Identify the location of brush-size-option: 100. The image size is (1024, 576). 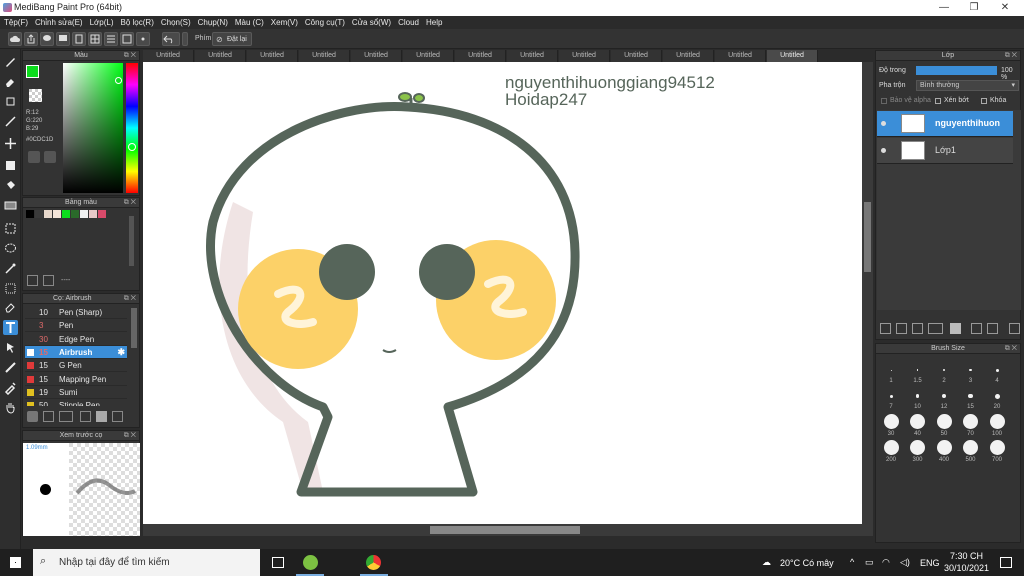
(997, 425).